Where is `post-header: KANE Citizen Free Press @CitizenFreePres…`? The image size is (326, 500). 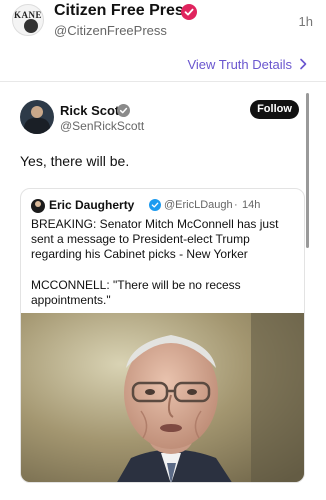 post-header: KANE Citizen Free Press @CitizenFreePres… is located at coordinates (163, 24).